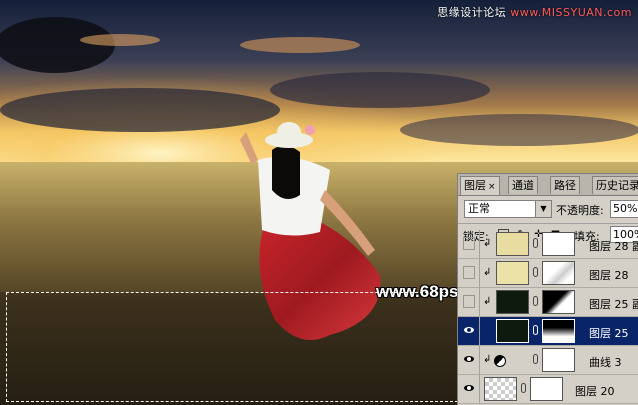 The image size is (638, 405). I want to click on tab-layers-label: 图层, so click(475, 185).